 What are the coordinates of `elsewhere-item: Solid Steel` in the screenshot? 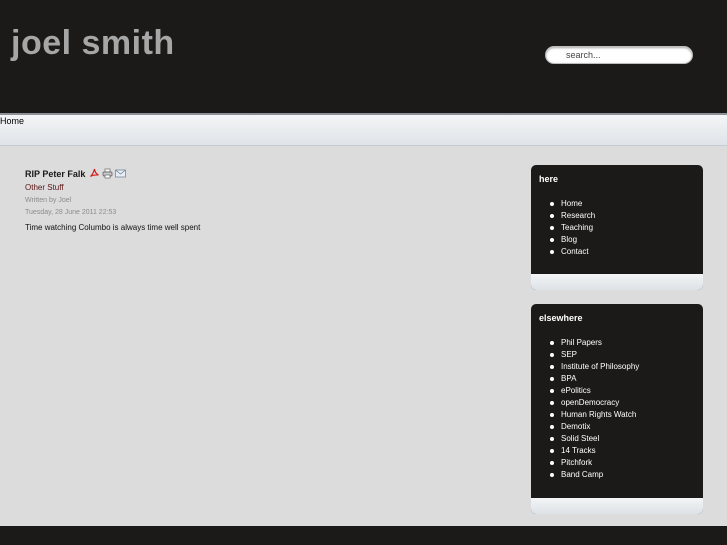 It's located at (626, 439).